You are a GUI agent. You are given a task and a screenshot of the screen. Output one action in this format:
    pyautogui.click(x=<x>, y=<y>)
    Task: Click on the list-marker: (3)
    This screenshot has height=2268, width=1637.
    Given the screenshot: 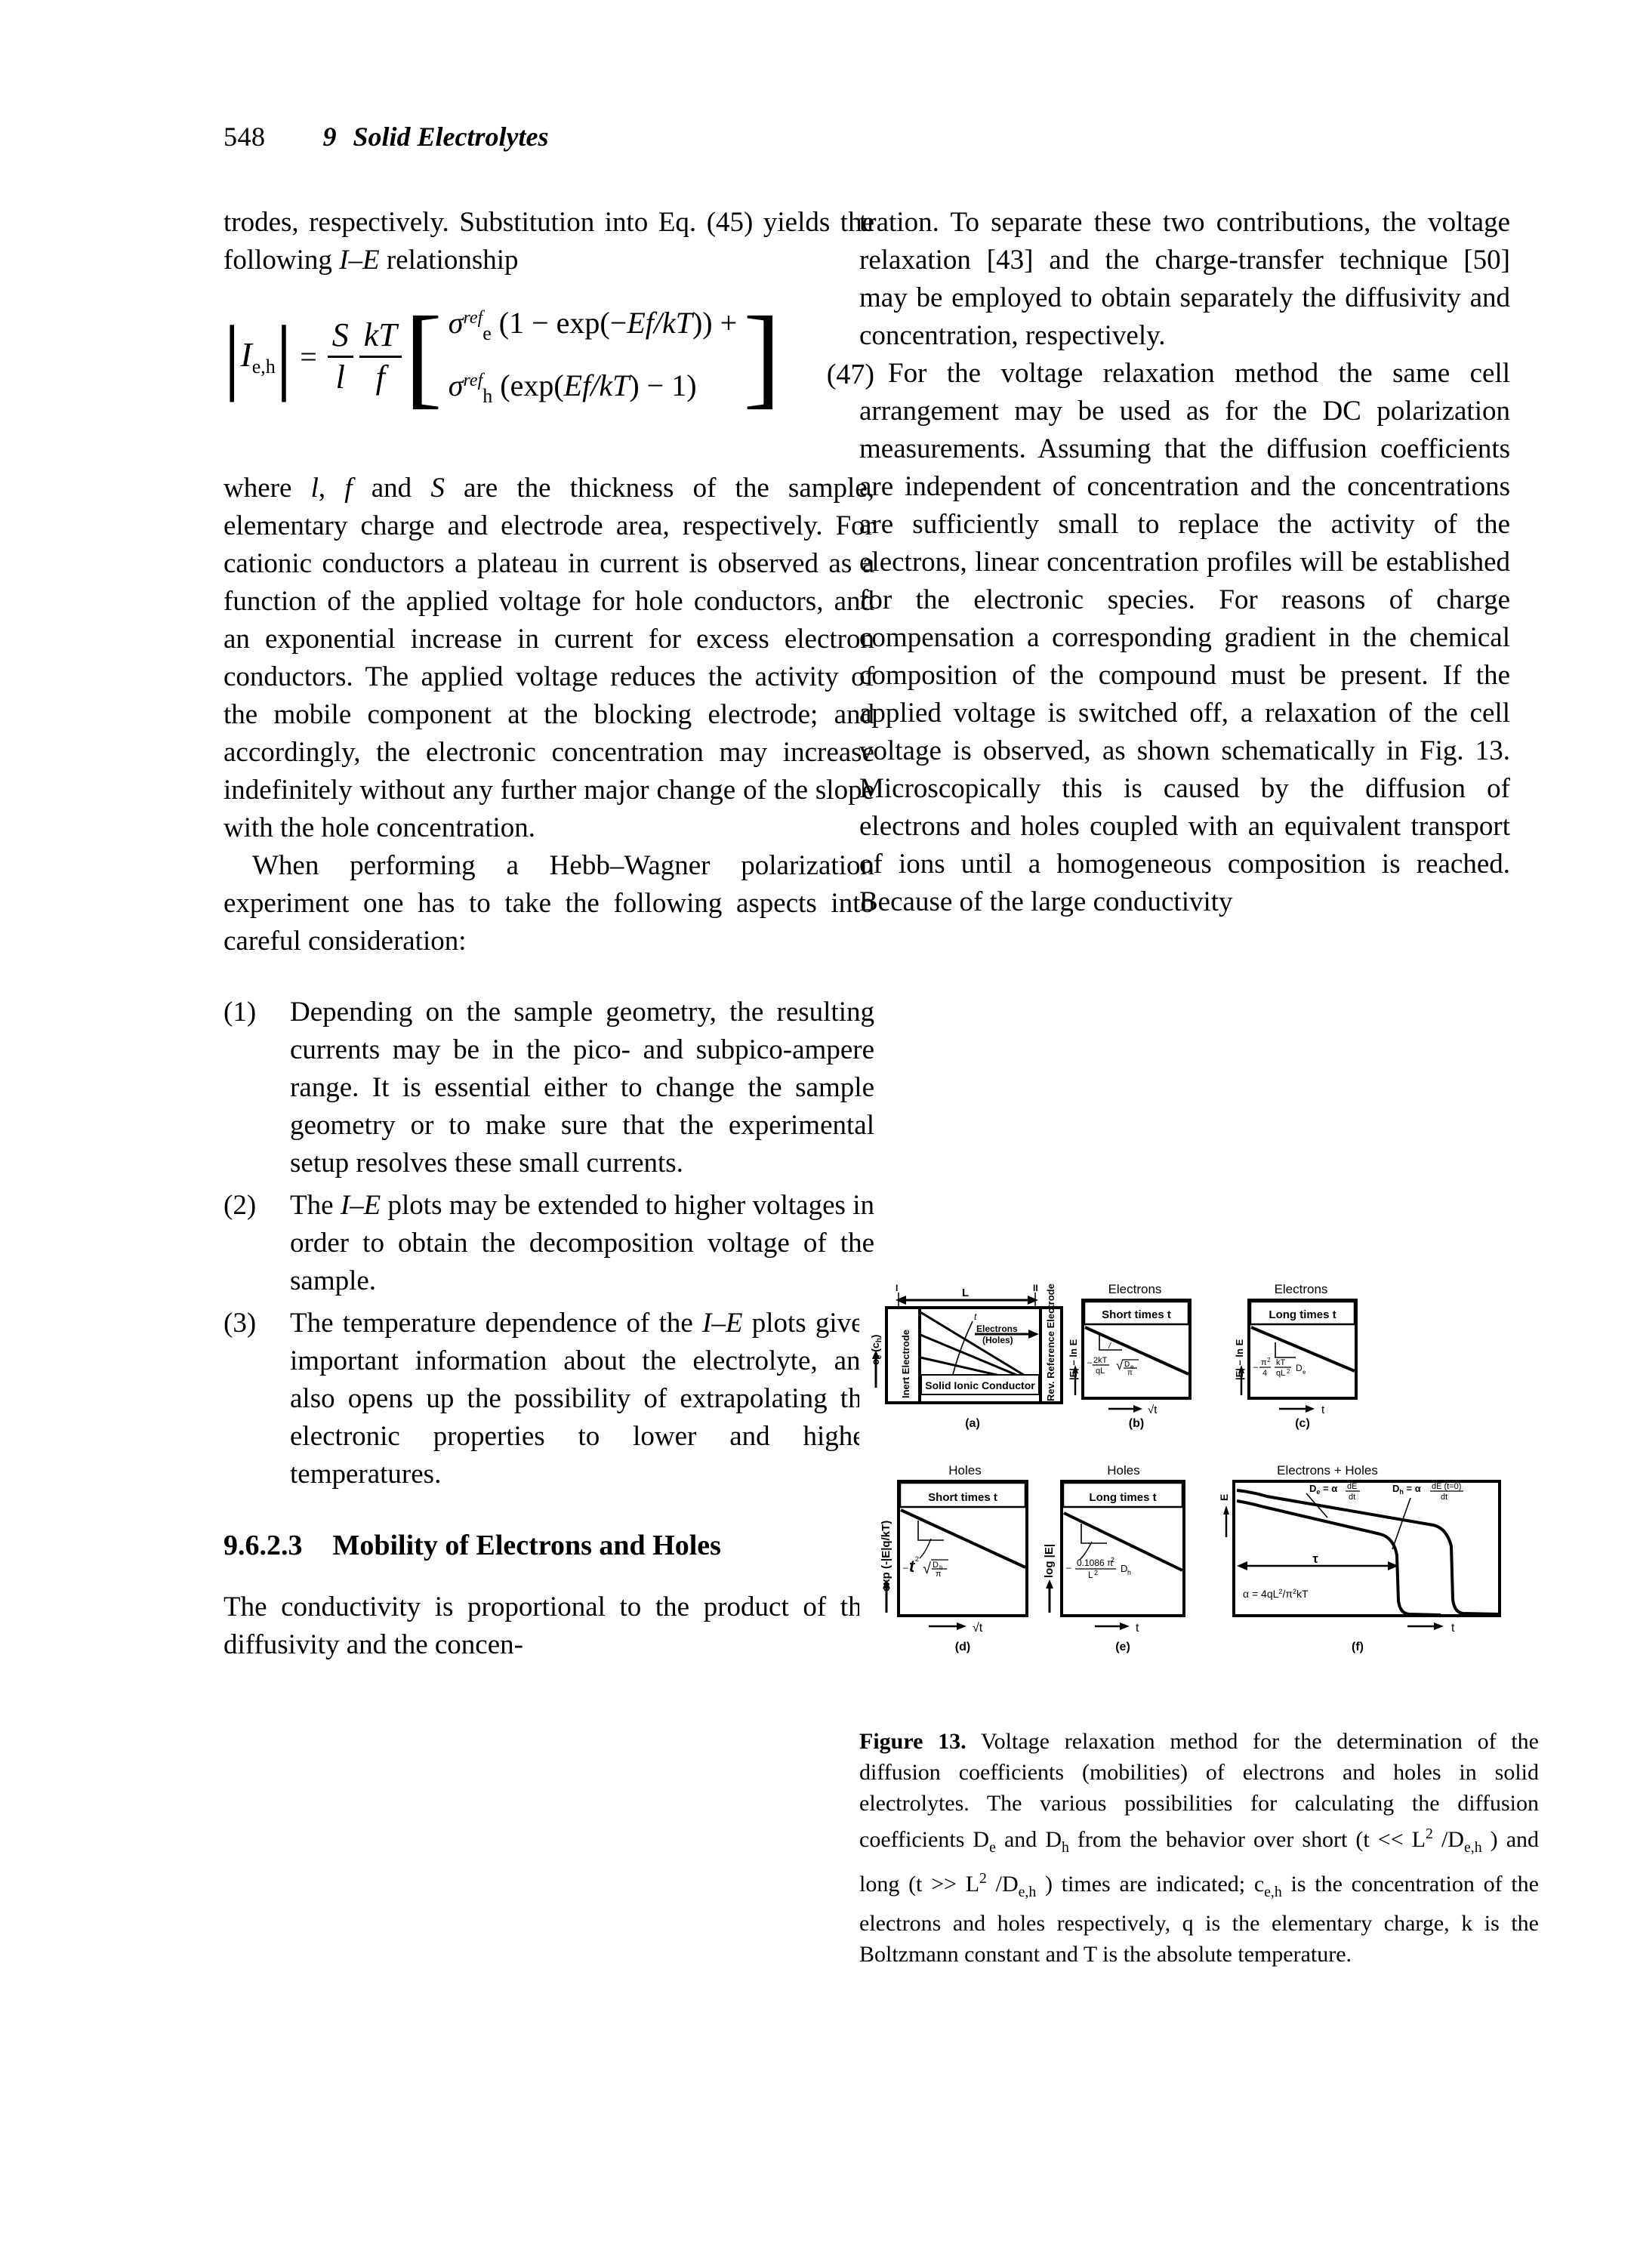 What is the action you would take?
    pyautogui.click(x=240, y=1323)
    